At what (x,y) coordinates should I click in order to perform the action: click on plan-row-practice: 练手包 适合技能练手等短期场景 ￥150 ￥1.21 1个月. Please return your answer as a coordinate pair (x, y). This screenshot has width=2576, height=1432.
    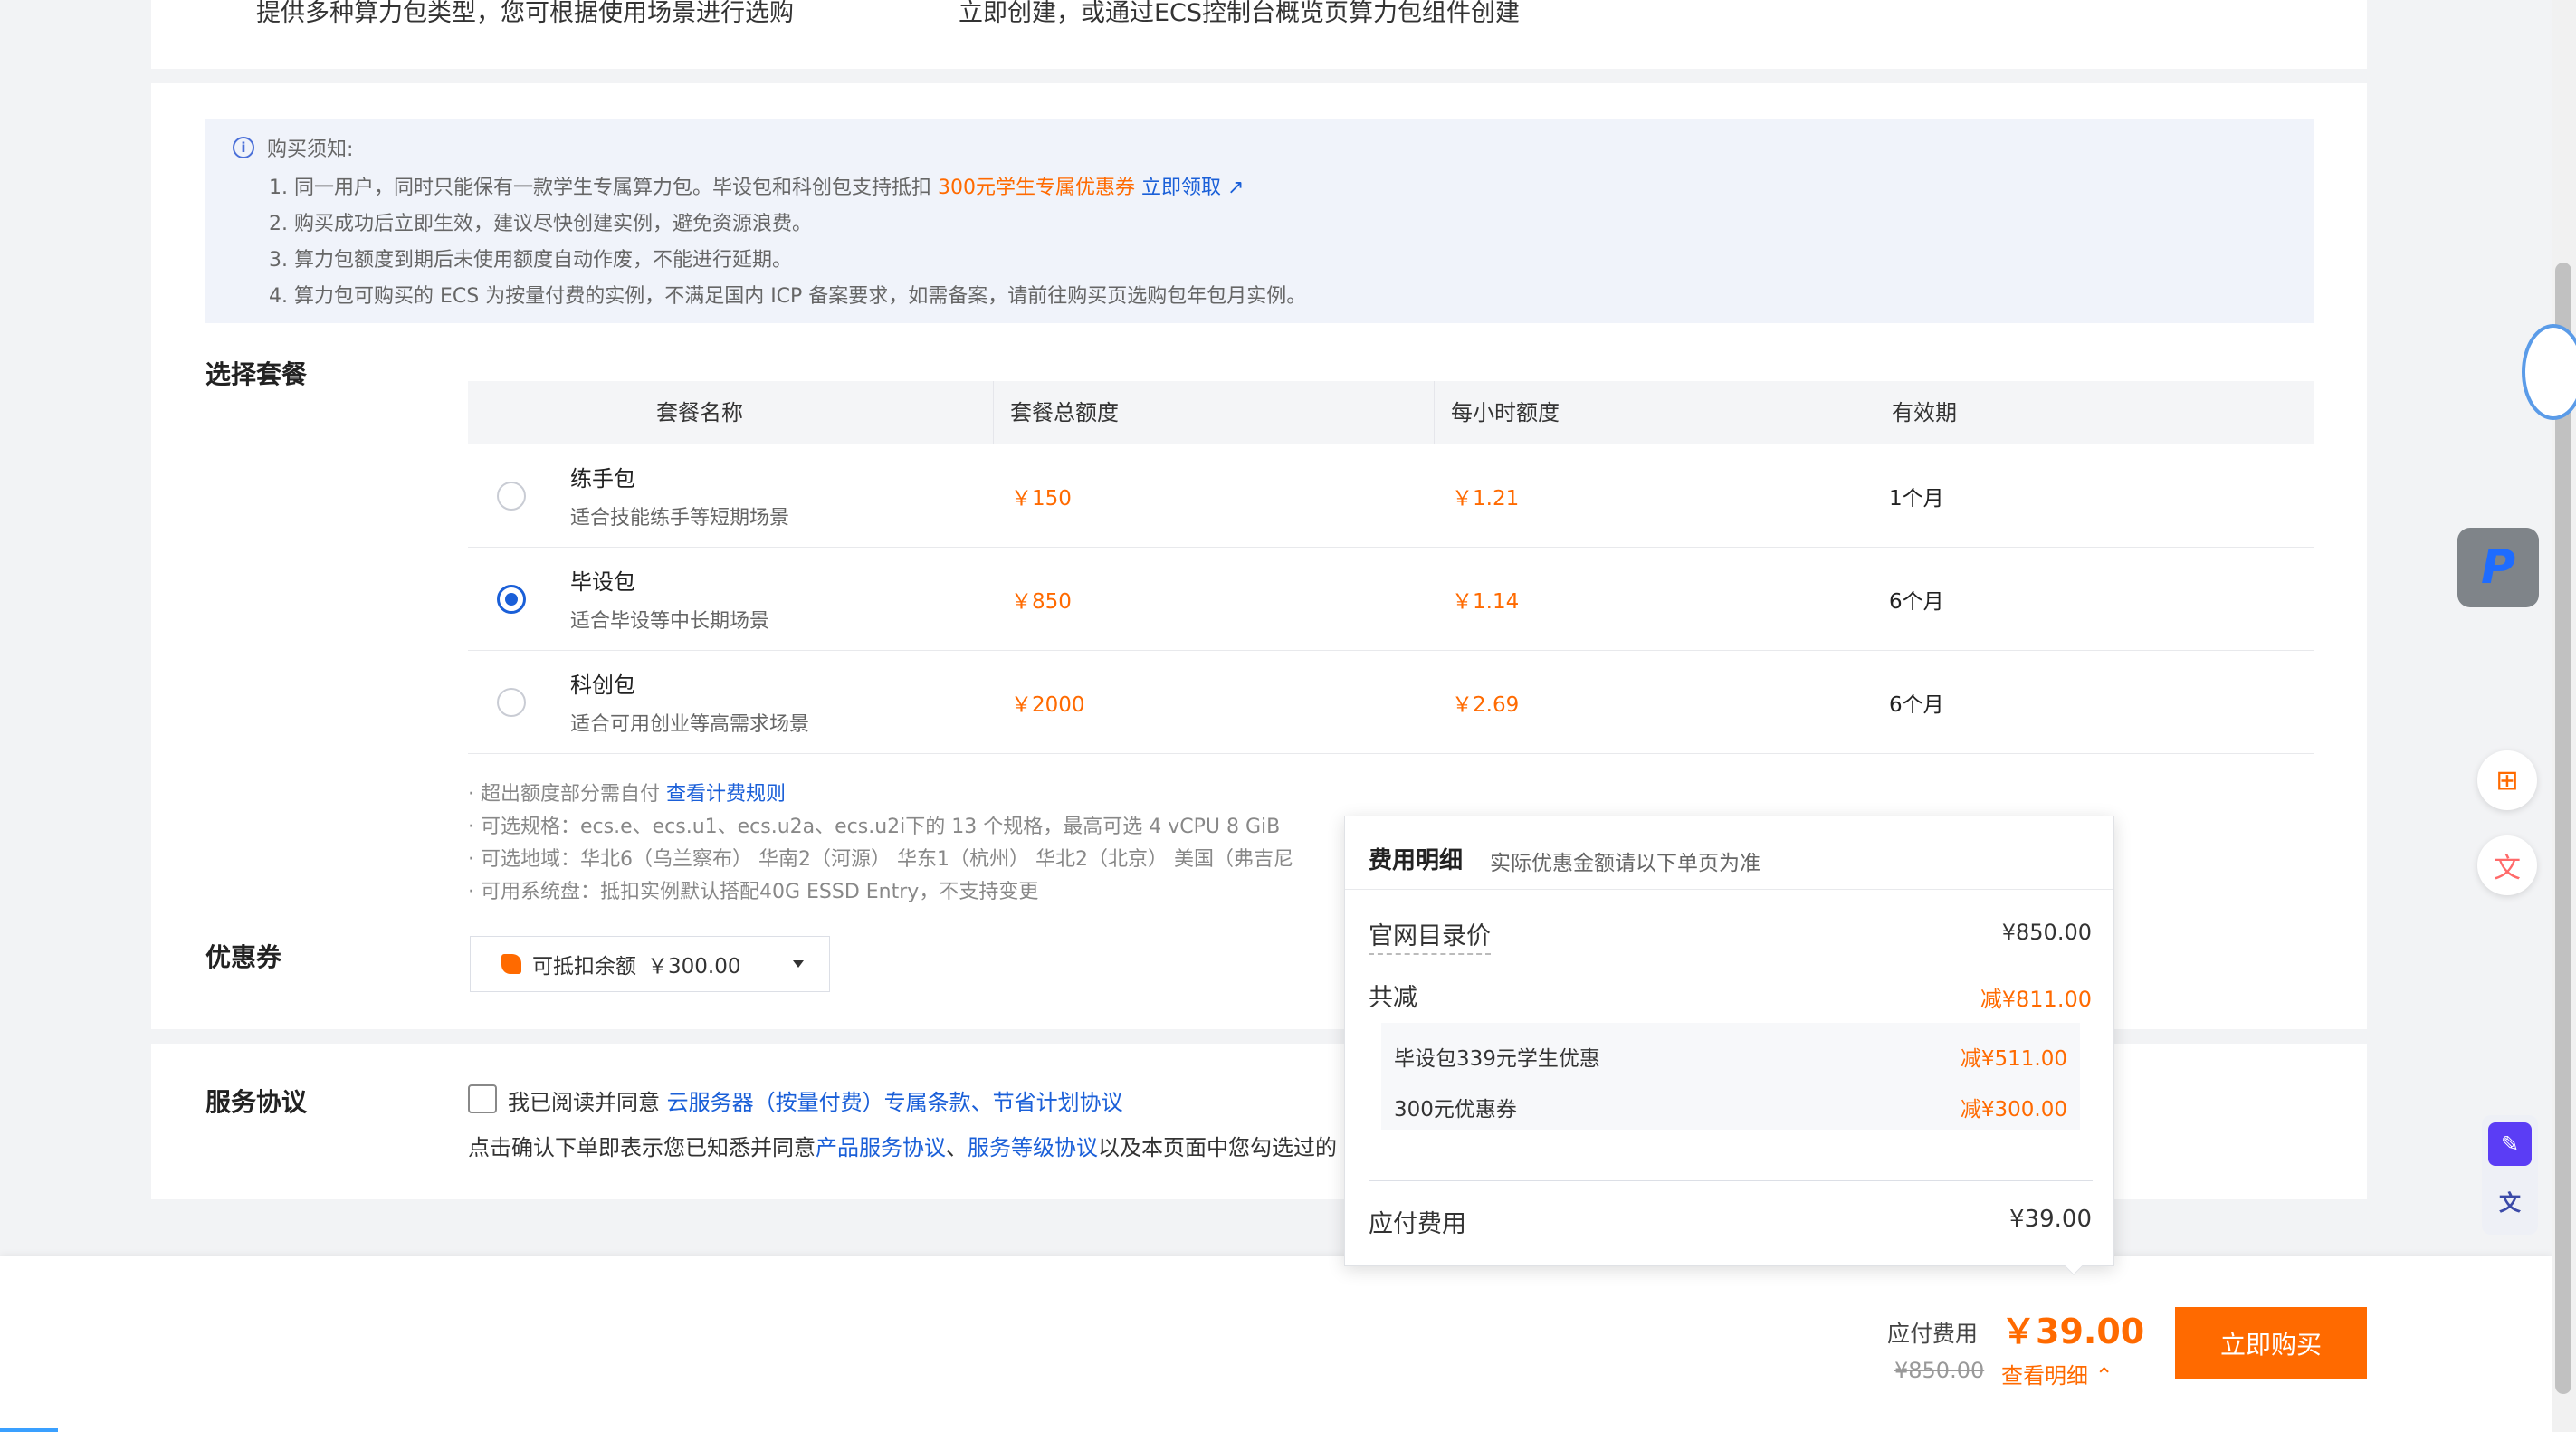
    Looking at the image, I should click on (1391, 496).